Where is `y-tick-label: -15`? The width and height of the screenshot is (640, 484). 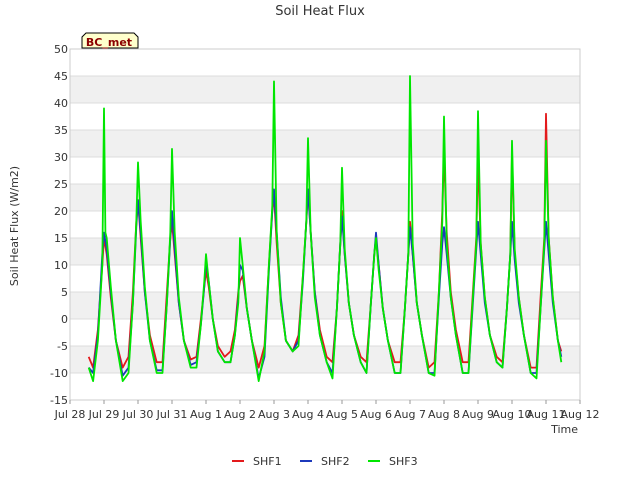 y-tick-label: -15 is located at coordinates (59, 400).